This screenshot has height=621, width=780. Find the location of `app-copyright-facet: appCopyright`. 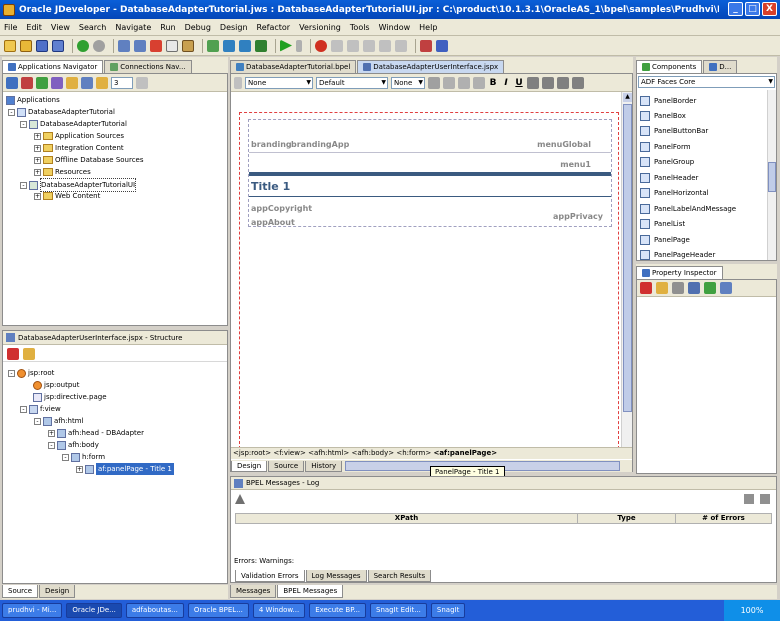

app-copyright-facet: appCopyright is located at coordinates (281, 208).